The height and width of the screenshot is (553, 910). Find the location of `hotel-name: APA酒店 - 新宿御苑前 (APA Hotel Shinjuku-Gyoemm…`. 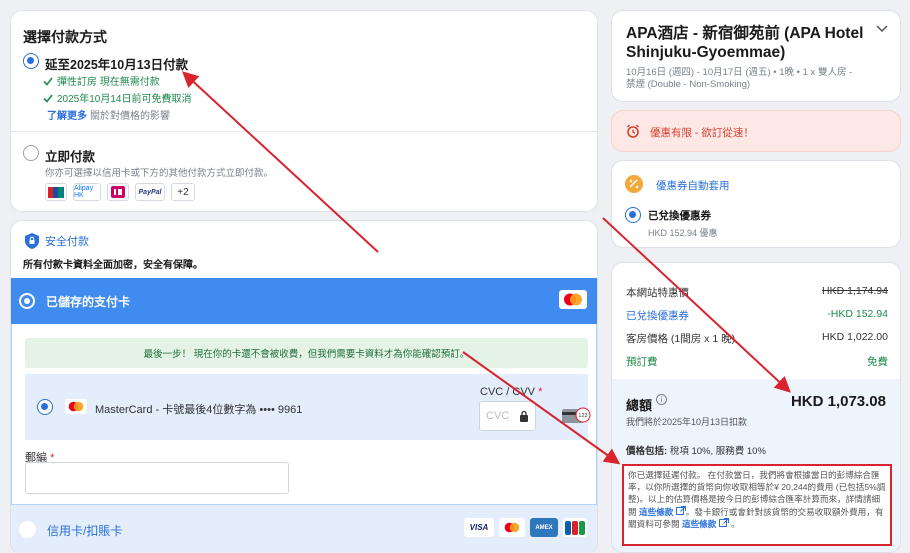

hotel-name: APA酒店 - 新宿御苑前 (APA Hotel Shinjuku-Gyoemm… is located at coordinates (745, 43).